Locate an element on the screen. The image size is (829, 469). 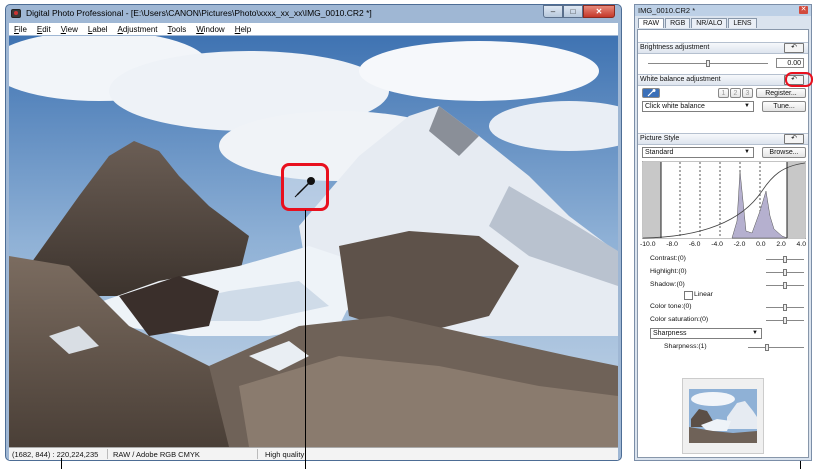
tab-nr-alo: NR/ALO is located at coordinates (709, 23).